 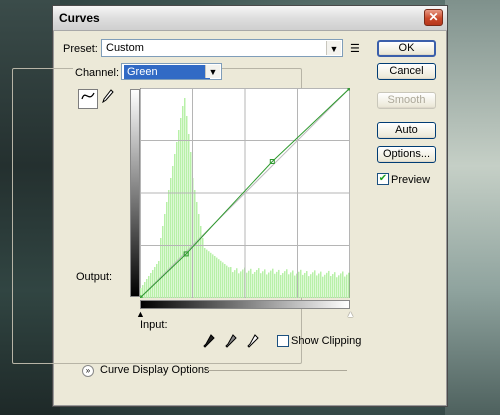 I want to click on auto-button: Auto, so click(x=406, y=130).